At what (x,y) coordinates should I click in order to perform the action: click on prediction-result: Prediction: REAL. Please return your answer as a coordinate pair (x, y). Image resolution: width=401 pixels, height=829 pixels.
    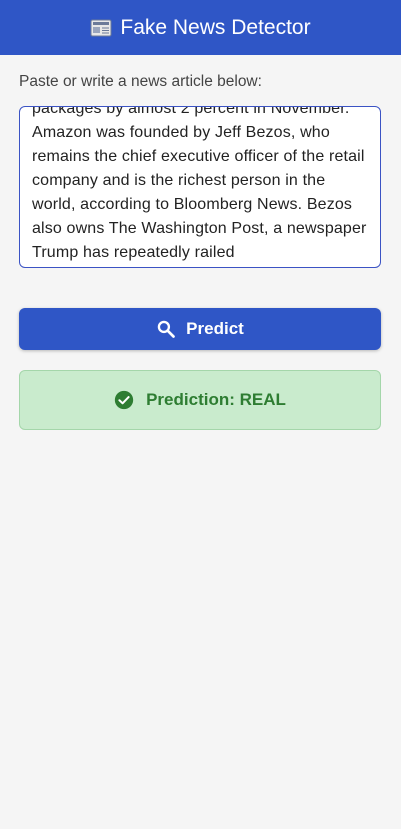
    Looking at the image, I should click on (200, 400).